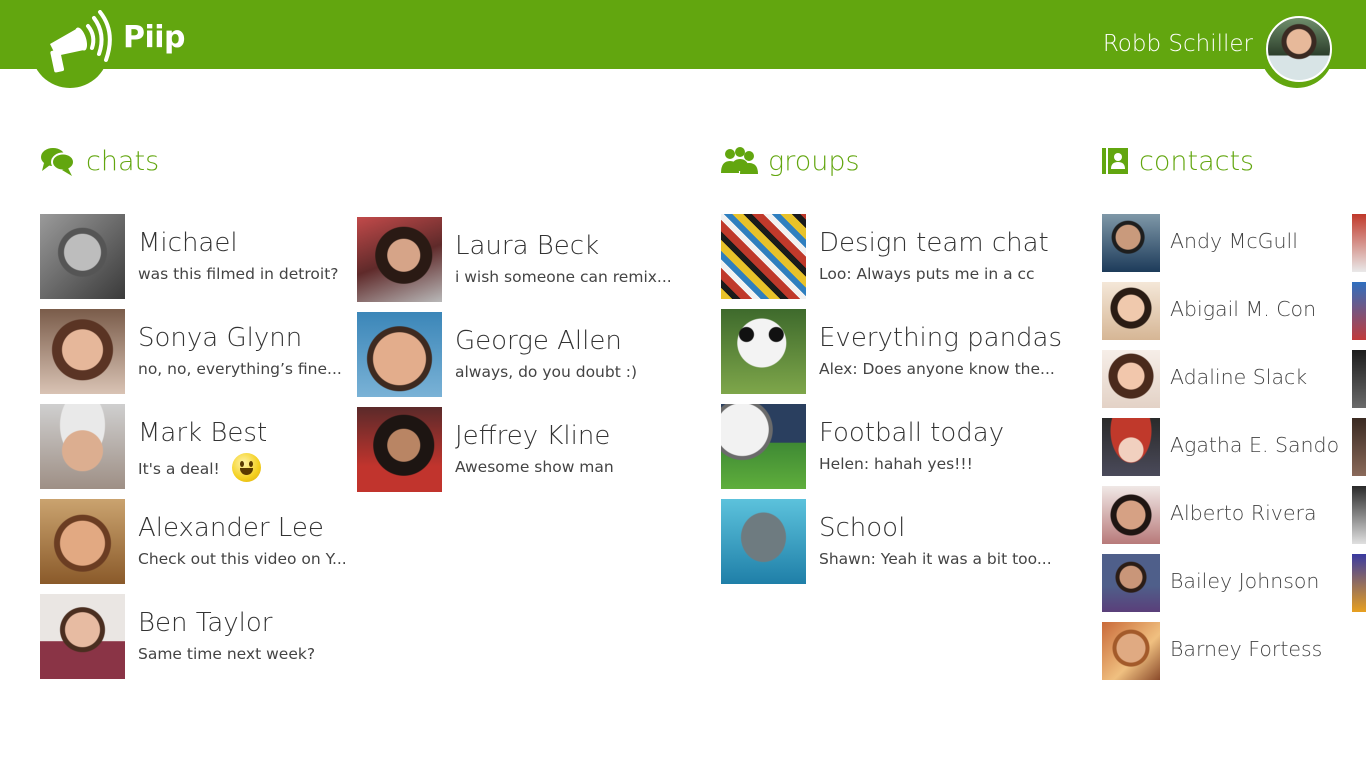 The height and width of the screenshot is (768, 1366). I want to click on contact-item: Adaline Slack, so click(1217, 379).